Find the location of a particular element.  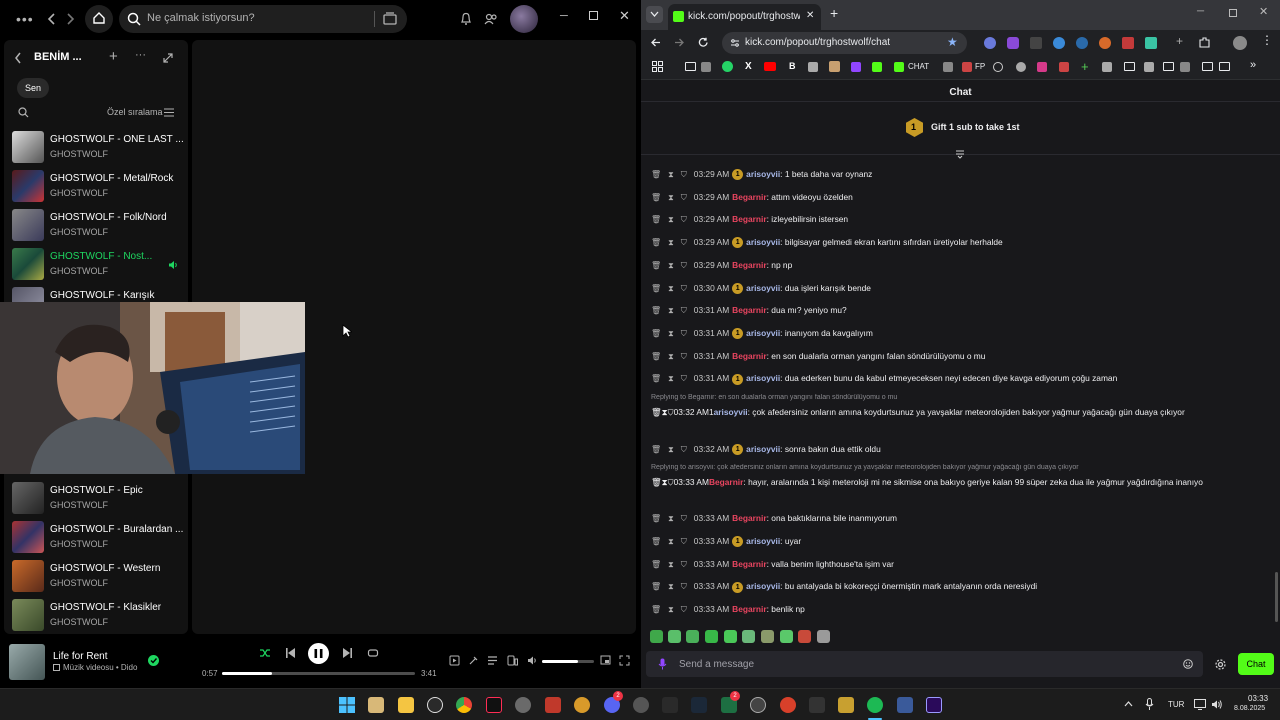

browser-close-icon: ✕ is located at coordinates (1263, 11).